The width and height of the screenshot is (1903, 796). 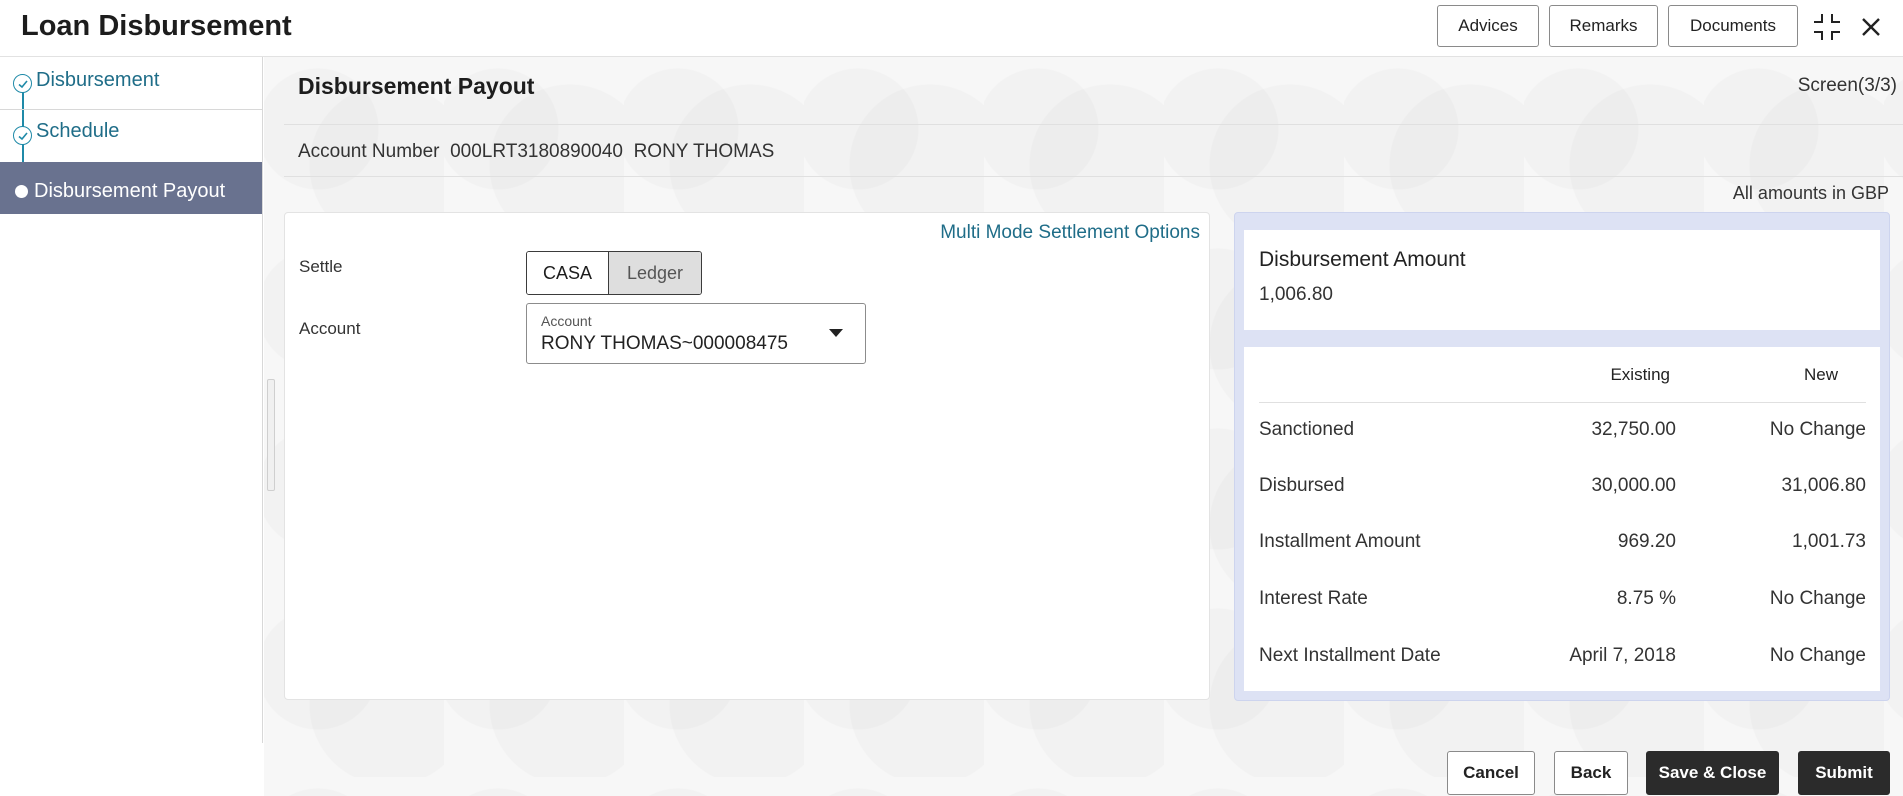 I want to click on account-select-label: Account, so click(x=566, y=321).